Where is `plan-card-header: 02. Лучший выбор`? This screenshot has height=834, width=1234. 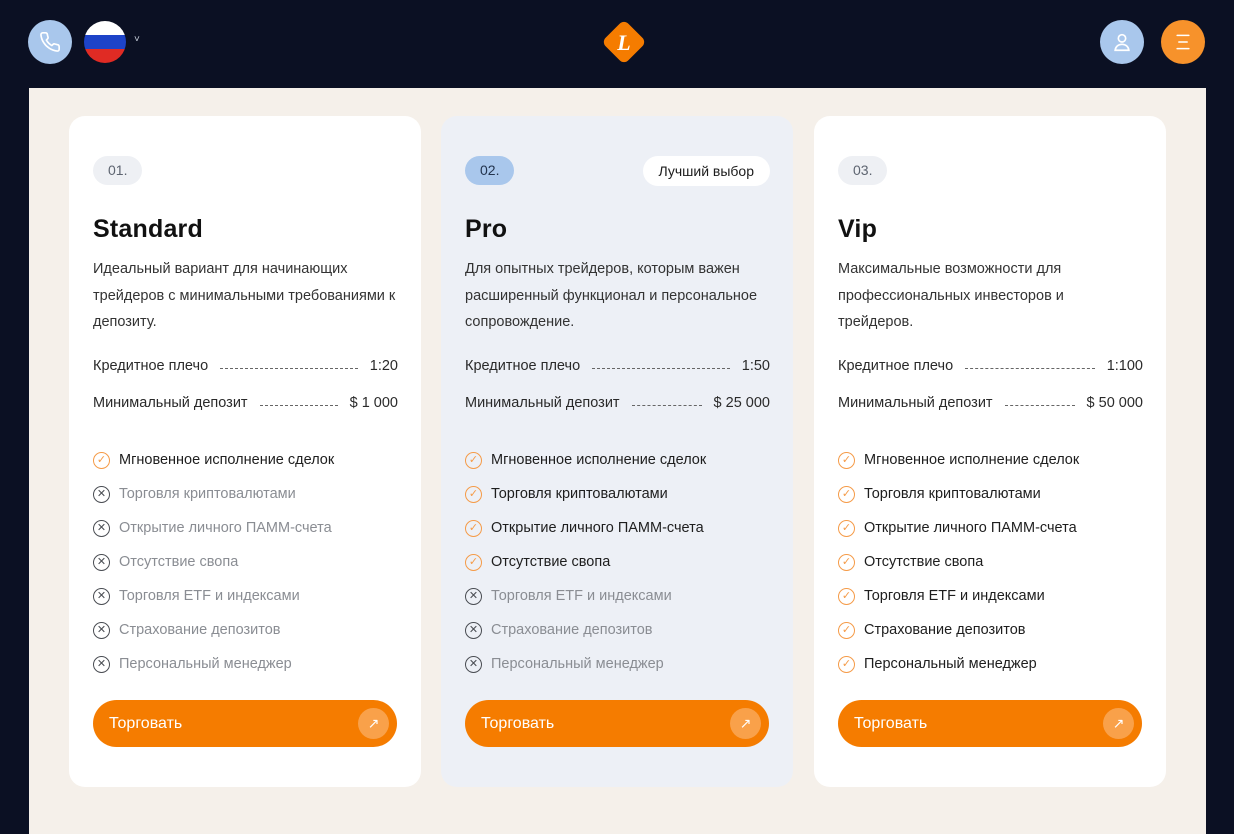
plan-card-header: 02. Лучший выбор is located at coordinates (617, 171).